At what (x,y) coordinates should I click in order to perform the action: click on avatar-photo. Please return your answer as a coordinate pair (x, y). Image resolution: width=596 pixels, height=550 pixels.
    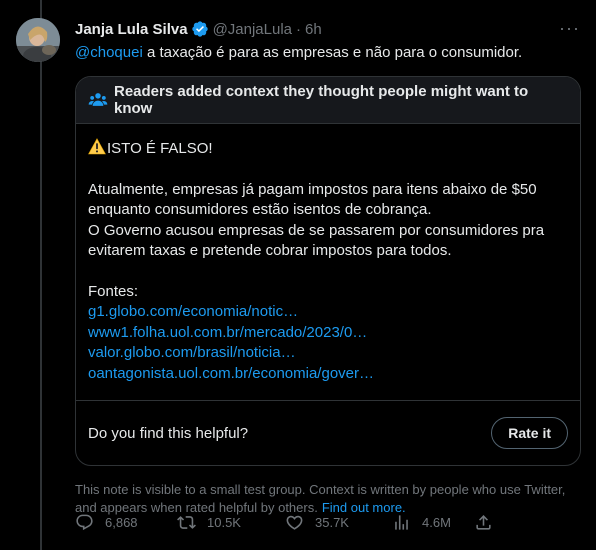
    Looking at the image, I should click on (38, 40).